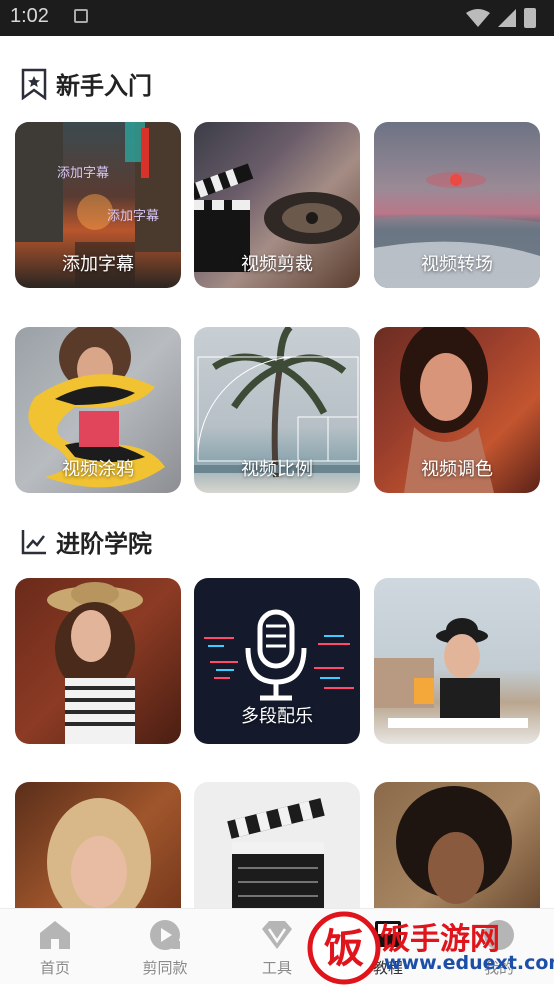 This screenshot has height=986, width=554. What do you see at coordinates (277, 469) in the screenshot?
I see `tile-label: 视频比例` at bounding box center [277, 469].